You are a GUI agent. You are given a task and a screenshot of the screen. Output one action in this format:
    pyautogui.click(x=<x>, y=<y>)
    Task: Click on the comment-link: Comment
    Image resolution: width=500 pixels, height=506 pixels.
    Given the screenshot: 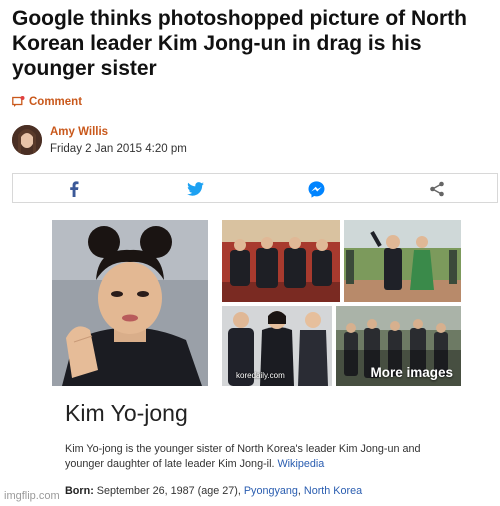 What is the action you would take?
    pyautogui.click(x=47, y=102)
    